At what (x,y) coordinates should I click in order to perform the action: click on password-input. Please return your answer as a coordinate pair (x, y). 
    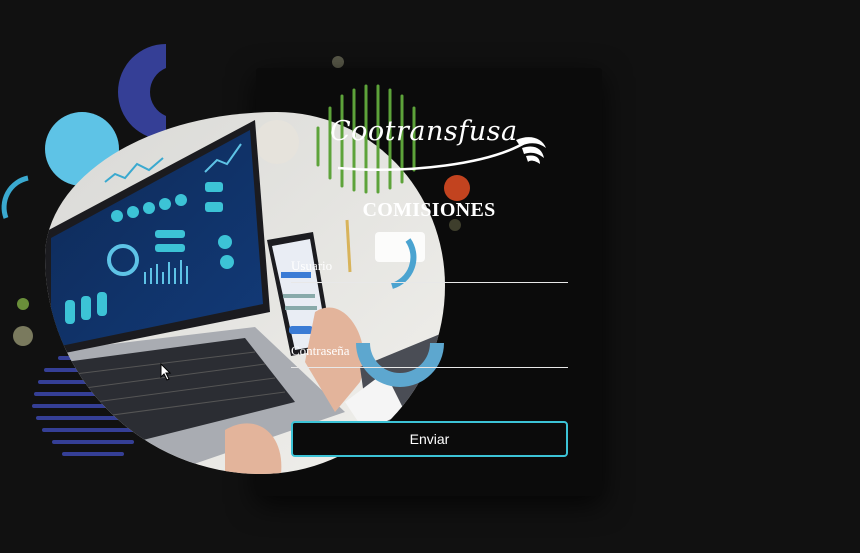
    Looking at the image, I should click on (429, 357).